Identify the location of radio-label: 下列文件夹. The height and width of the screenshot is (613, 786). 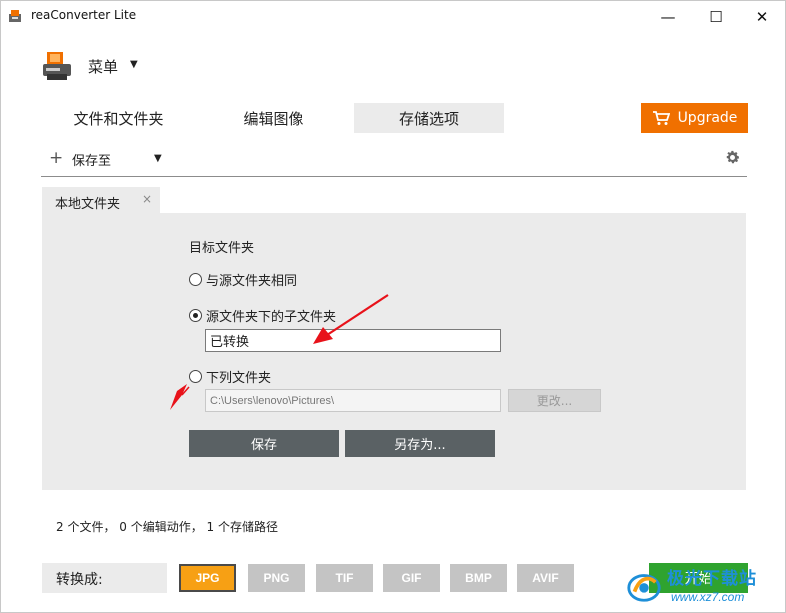
(239, 378).